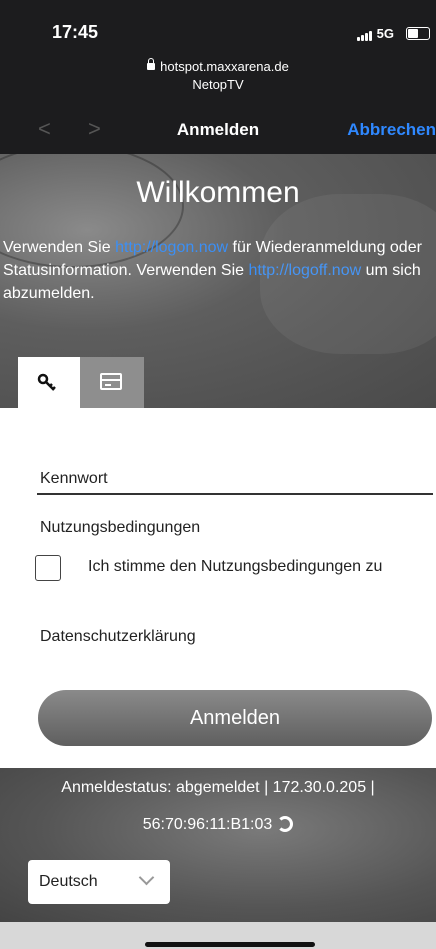 The image size is (436, 949). Describe the element at coordinates (48, 568) in the screenshot. I see `accept-terms-checkbox` at that location.